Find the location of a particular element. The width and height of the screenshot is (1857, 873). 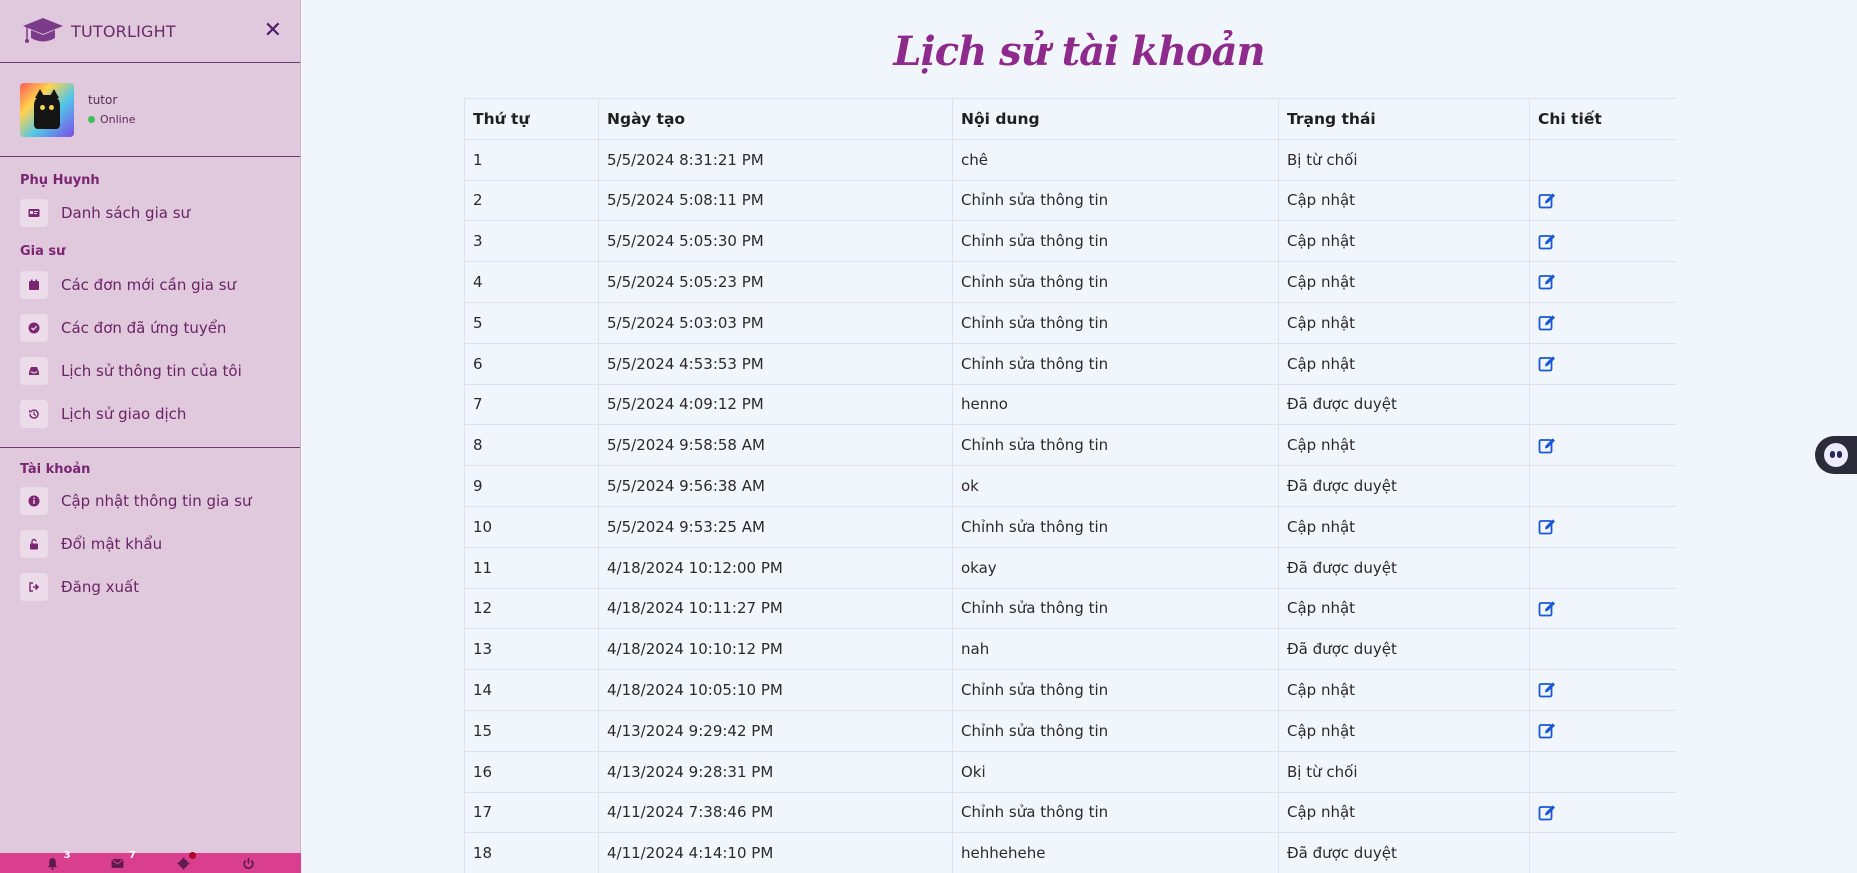

cell-created-date: 4/13/2024 9:28:31 PM is located at coordinates (775, 771).